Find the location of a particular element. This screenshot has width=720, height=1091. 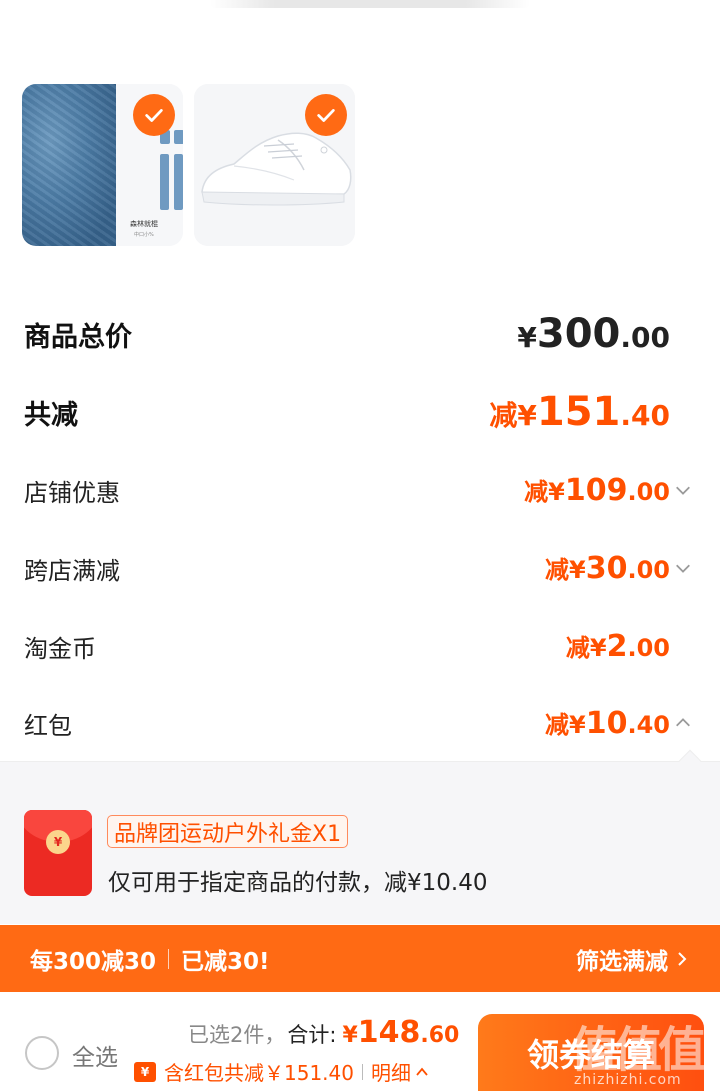

select-all-radio is located at coordinates (42, 1053).